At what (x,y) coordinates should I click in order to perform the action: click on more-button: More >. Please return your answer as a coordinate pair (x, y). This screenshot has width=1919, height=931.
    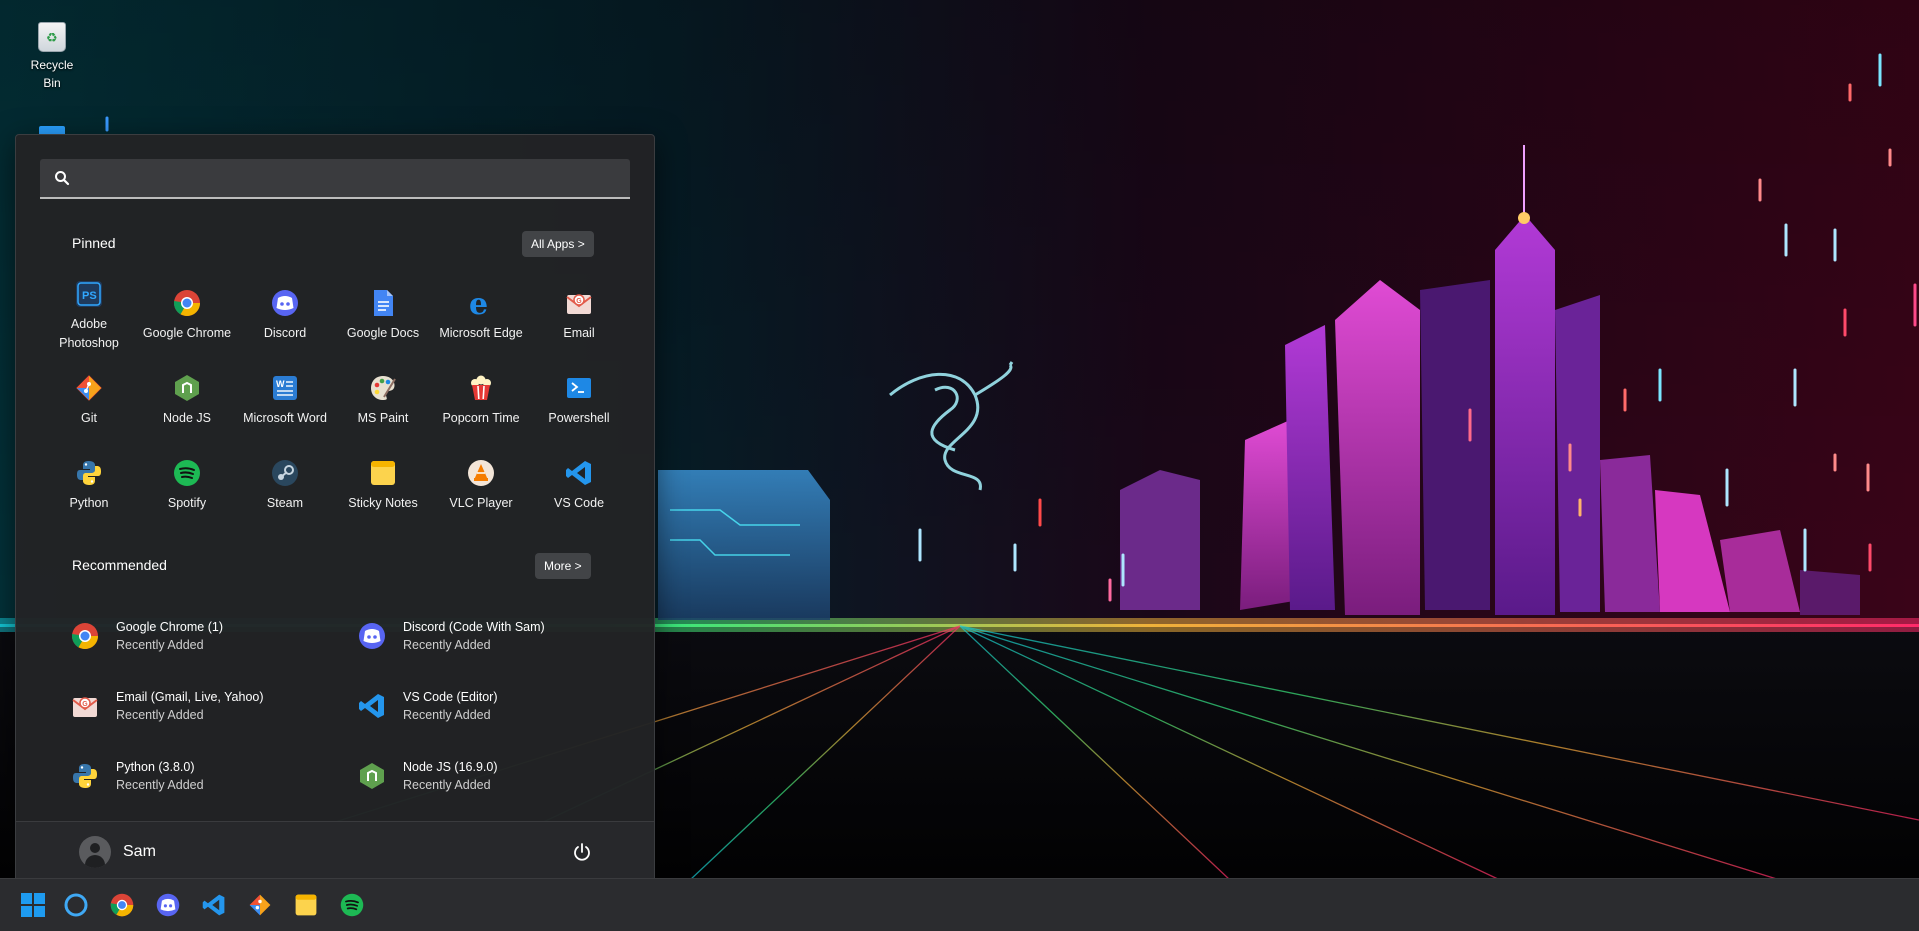
    Looking at the image, I should click on (563, 566).